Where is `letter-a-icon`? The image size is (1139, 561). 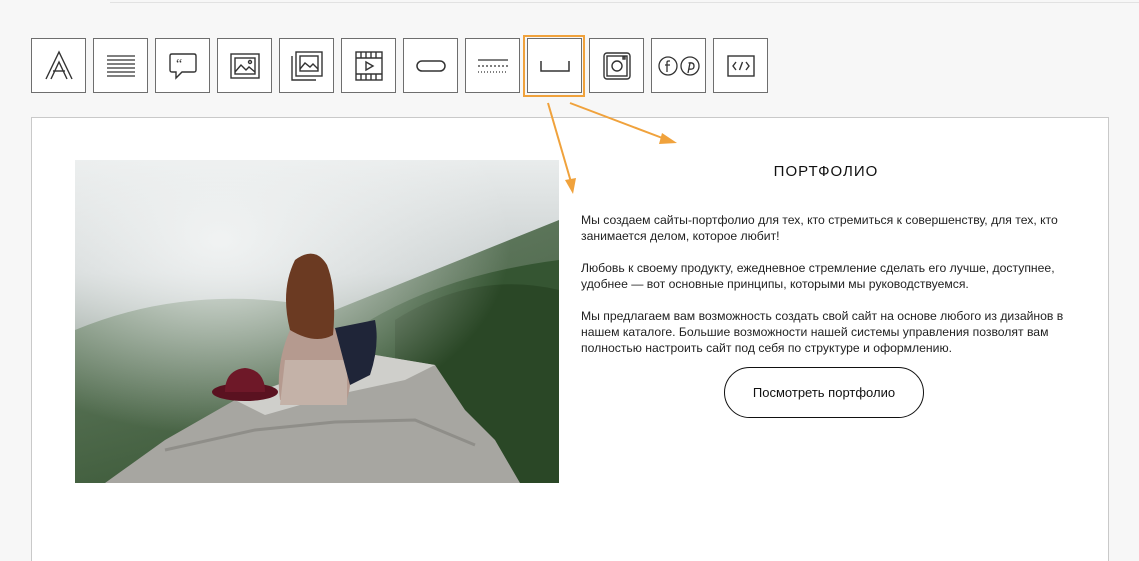
letter-a-icon is located at coordinates (58, 64).